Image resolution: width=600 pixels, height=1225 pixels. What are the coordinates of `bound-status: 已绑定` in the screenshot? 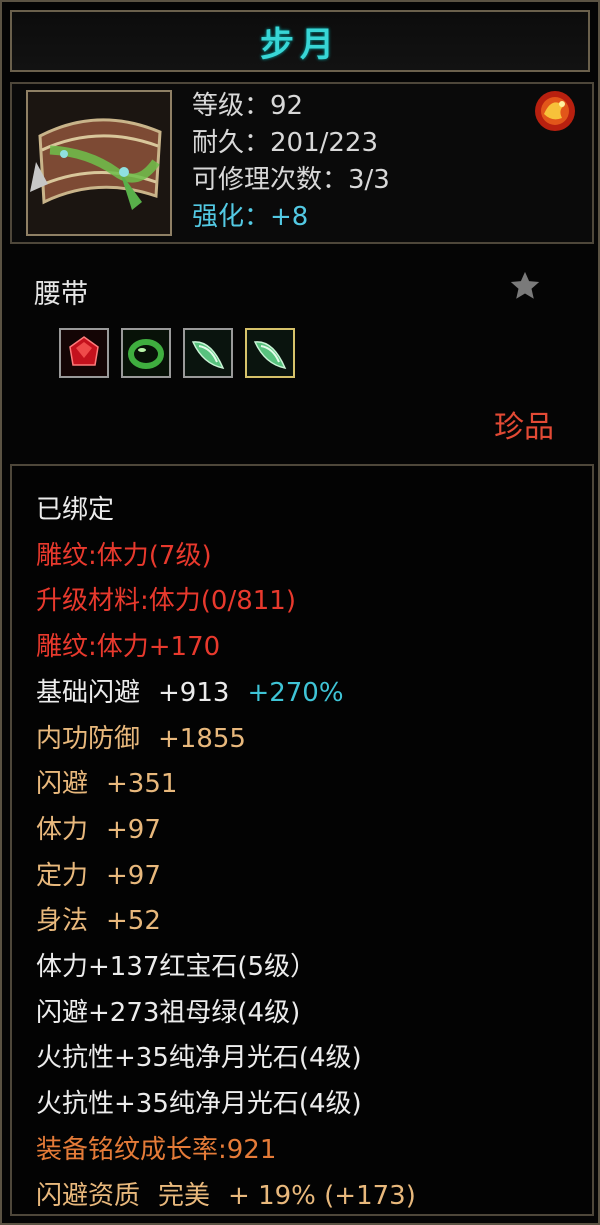 It's located at (75, 510).